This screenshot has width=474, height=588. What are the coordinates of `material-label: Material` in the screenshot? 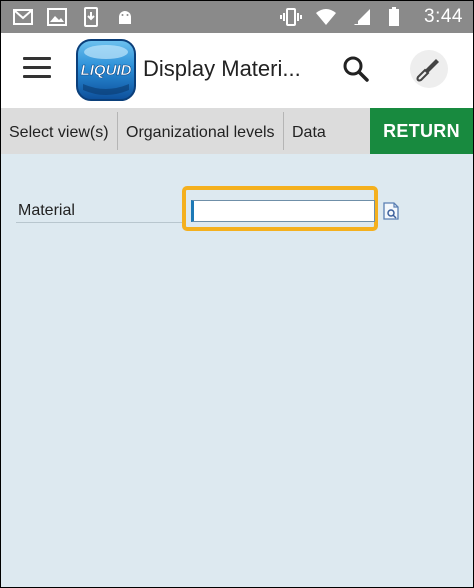 It's located at (46, 210).